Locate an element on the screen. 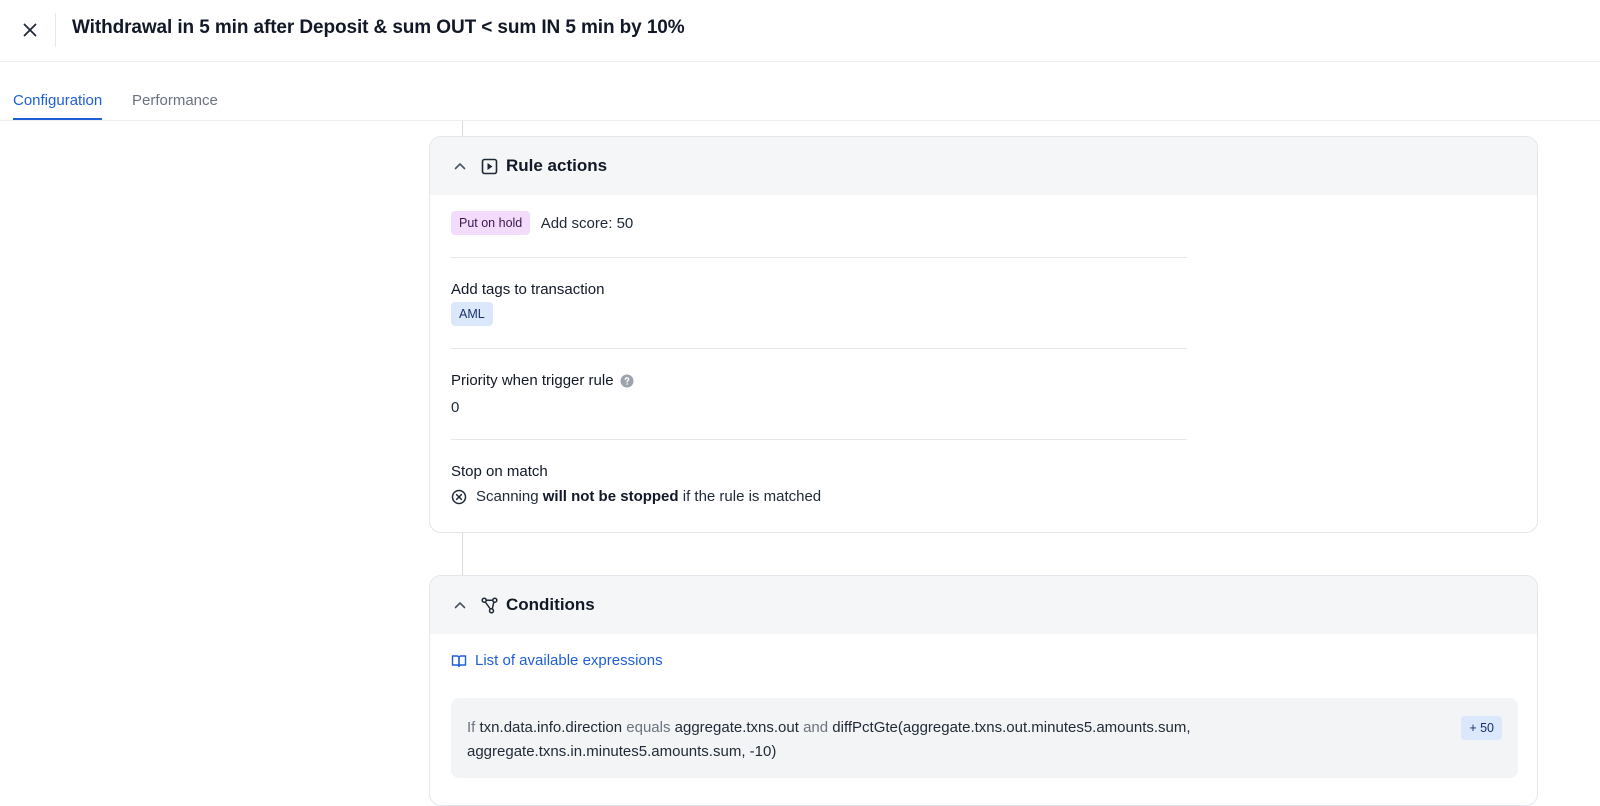 Image resolution: width=1600 pixels, height=806 pixels. close-icon is located at coordinates (30, 30).